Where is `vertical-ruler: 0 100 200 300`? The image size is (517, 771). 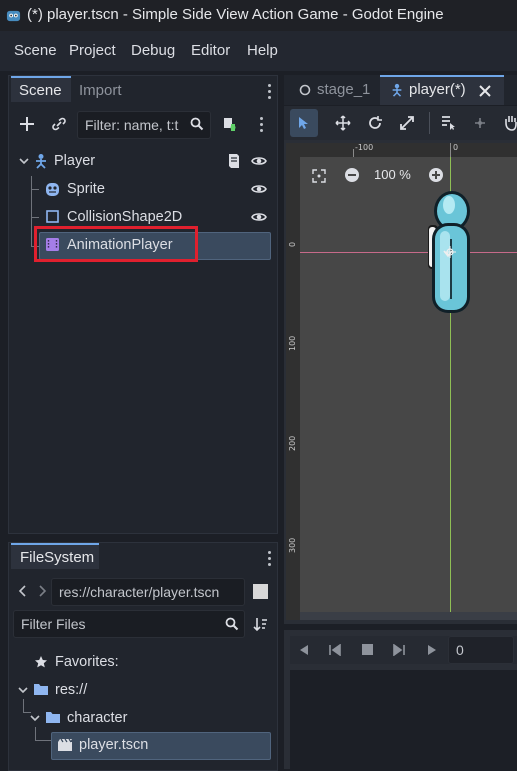
vertical-ruler: 0 100 200 300 is located at coordinates (293, 381).